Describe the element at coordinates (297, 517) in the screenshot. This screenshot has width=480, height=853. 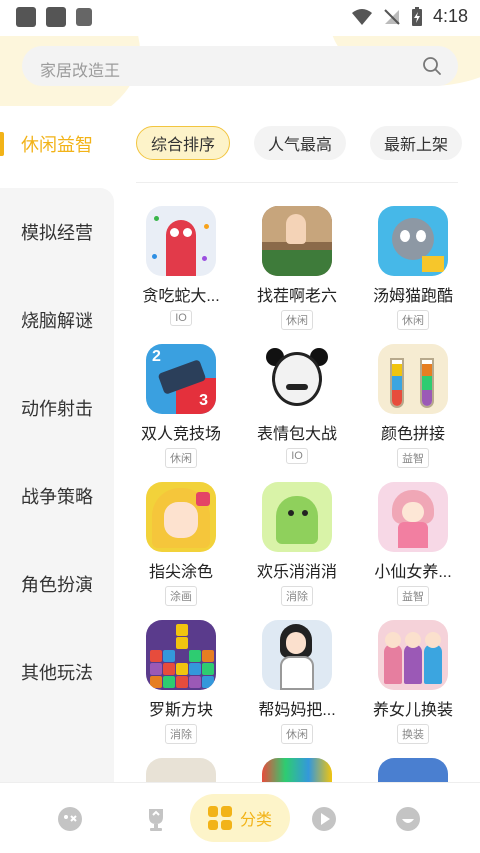
I see `dinosaur-icon` at that location.